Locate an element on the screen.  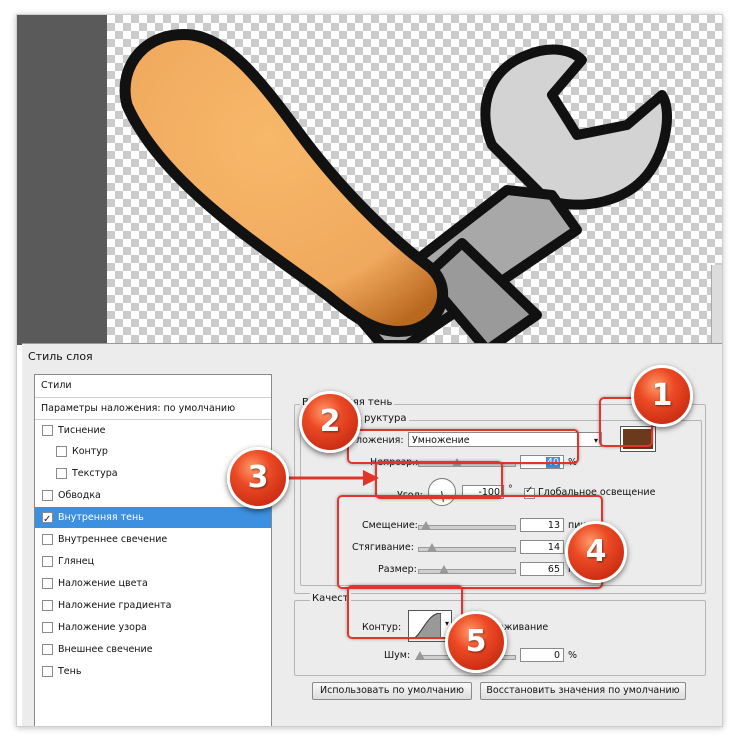
callout-badge-2: 2 is located at coordinates (330, 422).